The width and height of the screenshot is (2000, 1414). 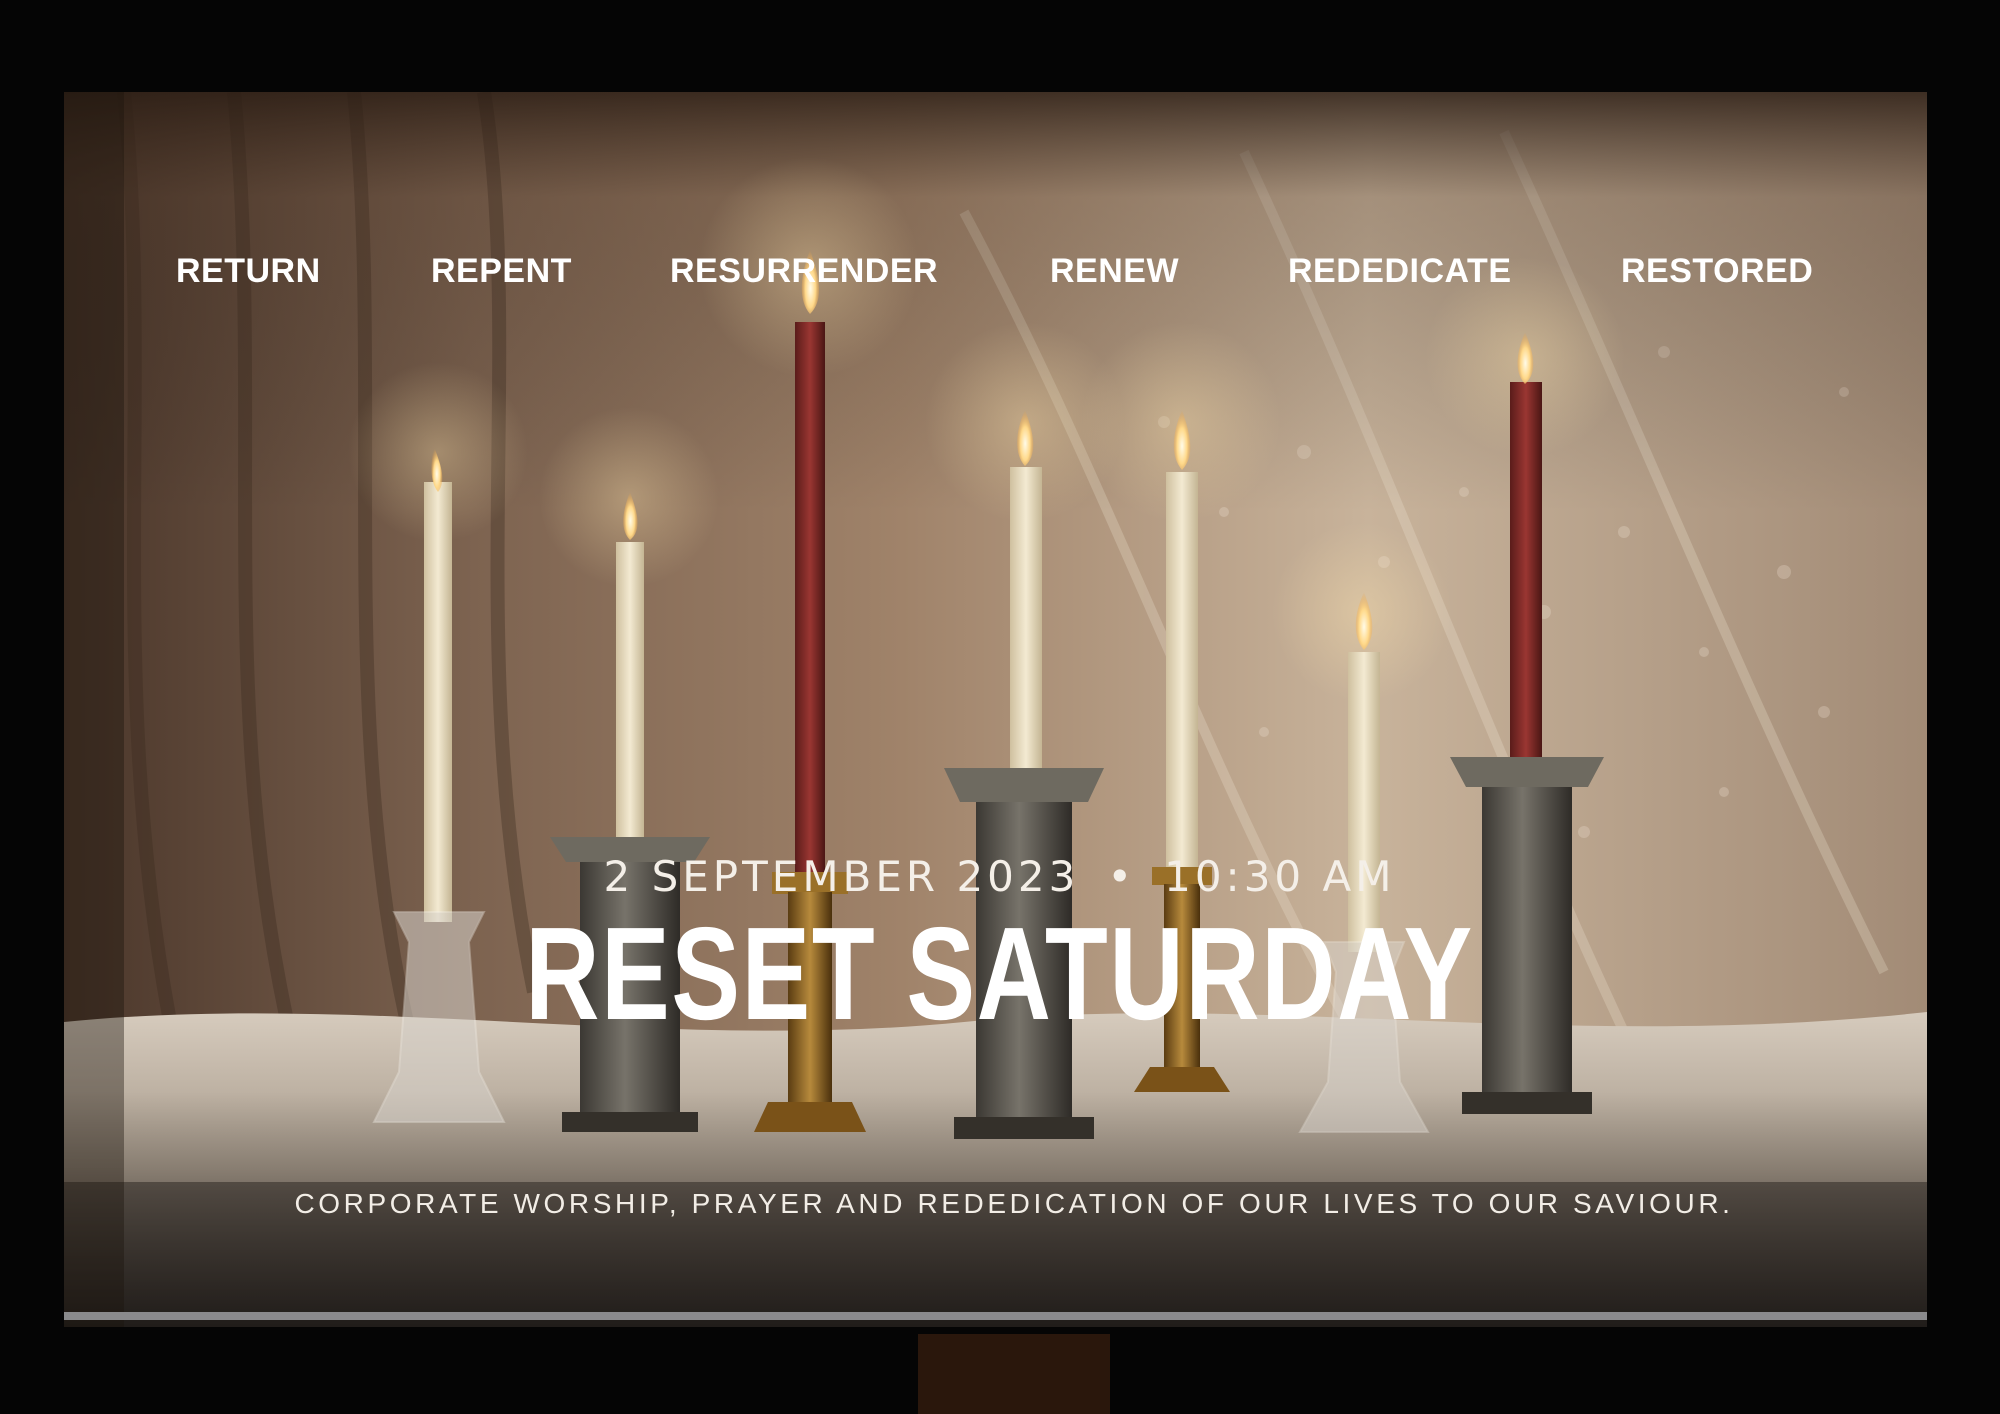 What do you see at coordinates (1280, 876) in the screenshot?
I see `event-time: 10:30 AM` at bounding box center [1280, 876].